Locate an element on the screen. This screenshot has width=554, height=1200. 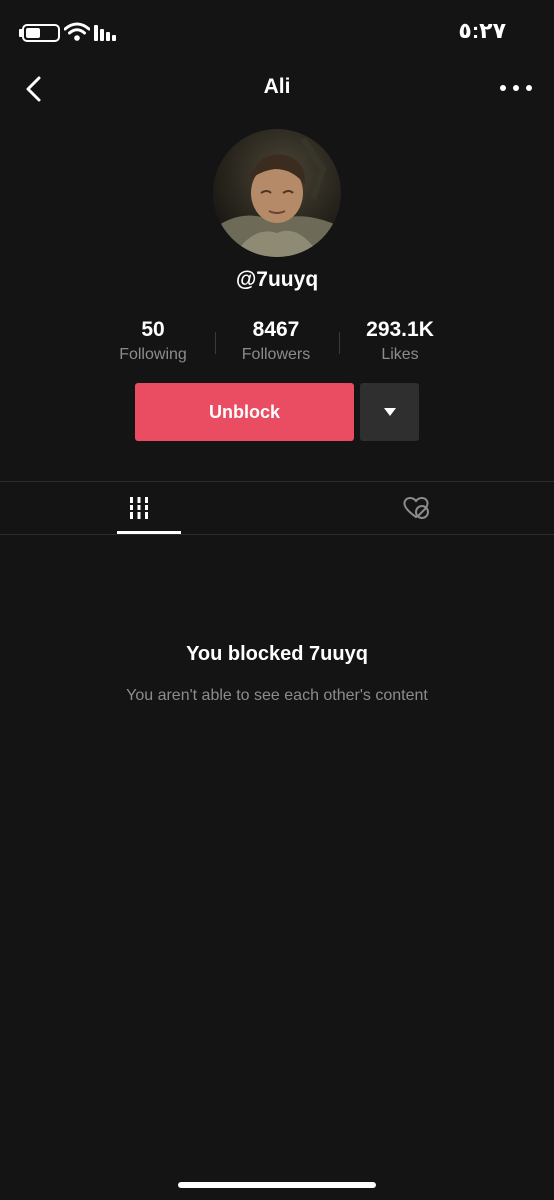
stat-following: 50 Following is located at coordinates (153, 341).